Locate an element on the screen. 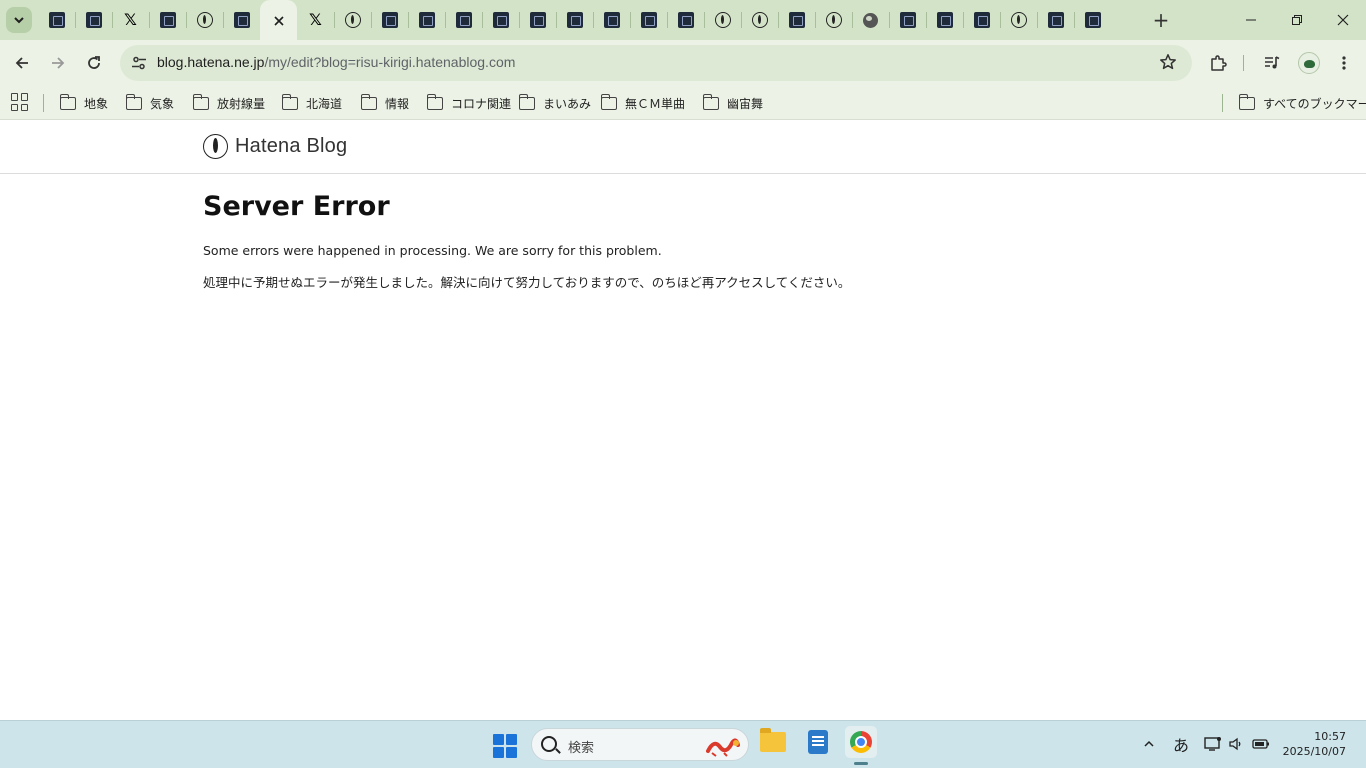 This screenshot has height=768, width=1366. url-host: blog.hatena.ne.jp is located at coordinates (211, 62).